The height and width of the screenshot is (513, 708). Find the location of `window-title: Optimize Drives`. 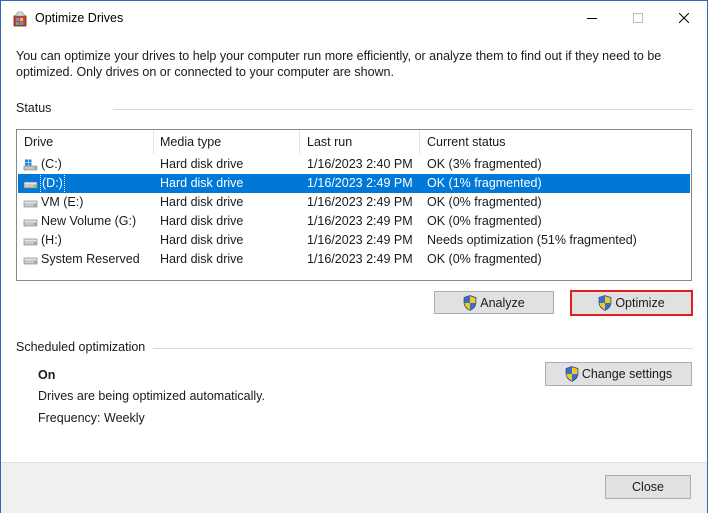

window-title: Optimize Drives is located at coordinates (79, 18).